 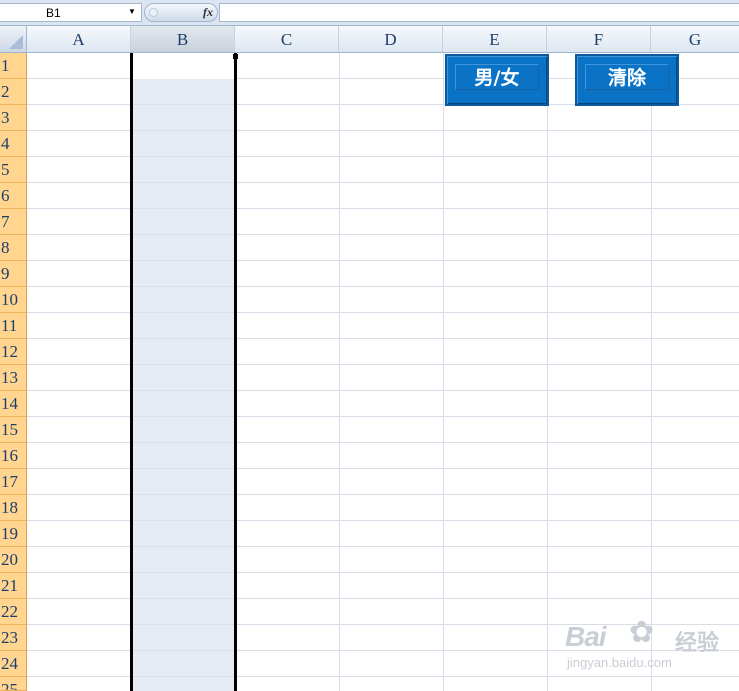 What do you see at coordinates (13, 482) in the screenshot?
I see `row-header-17: 17` at bounding box center [13, 482].